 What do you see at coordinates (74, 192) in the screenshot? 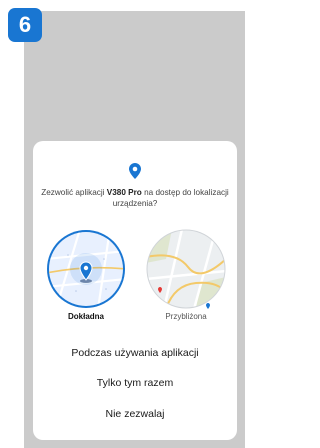
I see `prompt-prefix: Zezwolić aplikacji` at bounding box center [74, 192].